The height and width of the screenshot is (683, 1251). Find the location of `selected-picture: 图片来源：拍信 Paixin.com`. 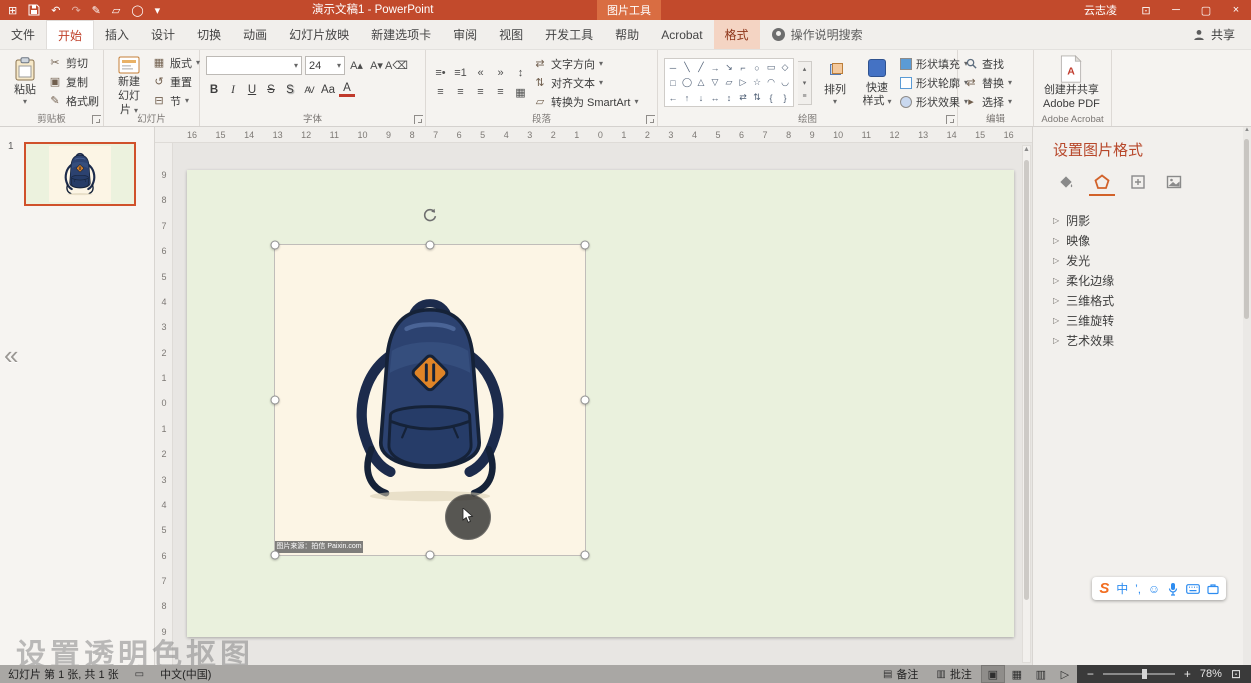

selected-picture: 图片来源：拍信 Paixin.com is located at coordinates (430, 402).